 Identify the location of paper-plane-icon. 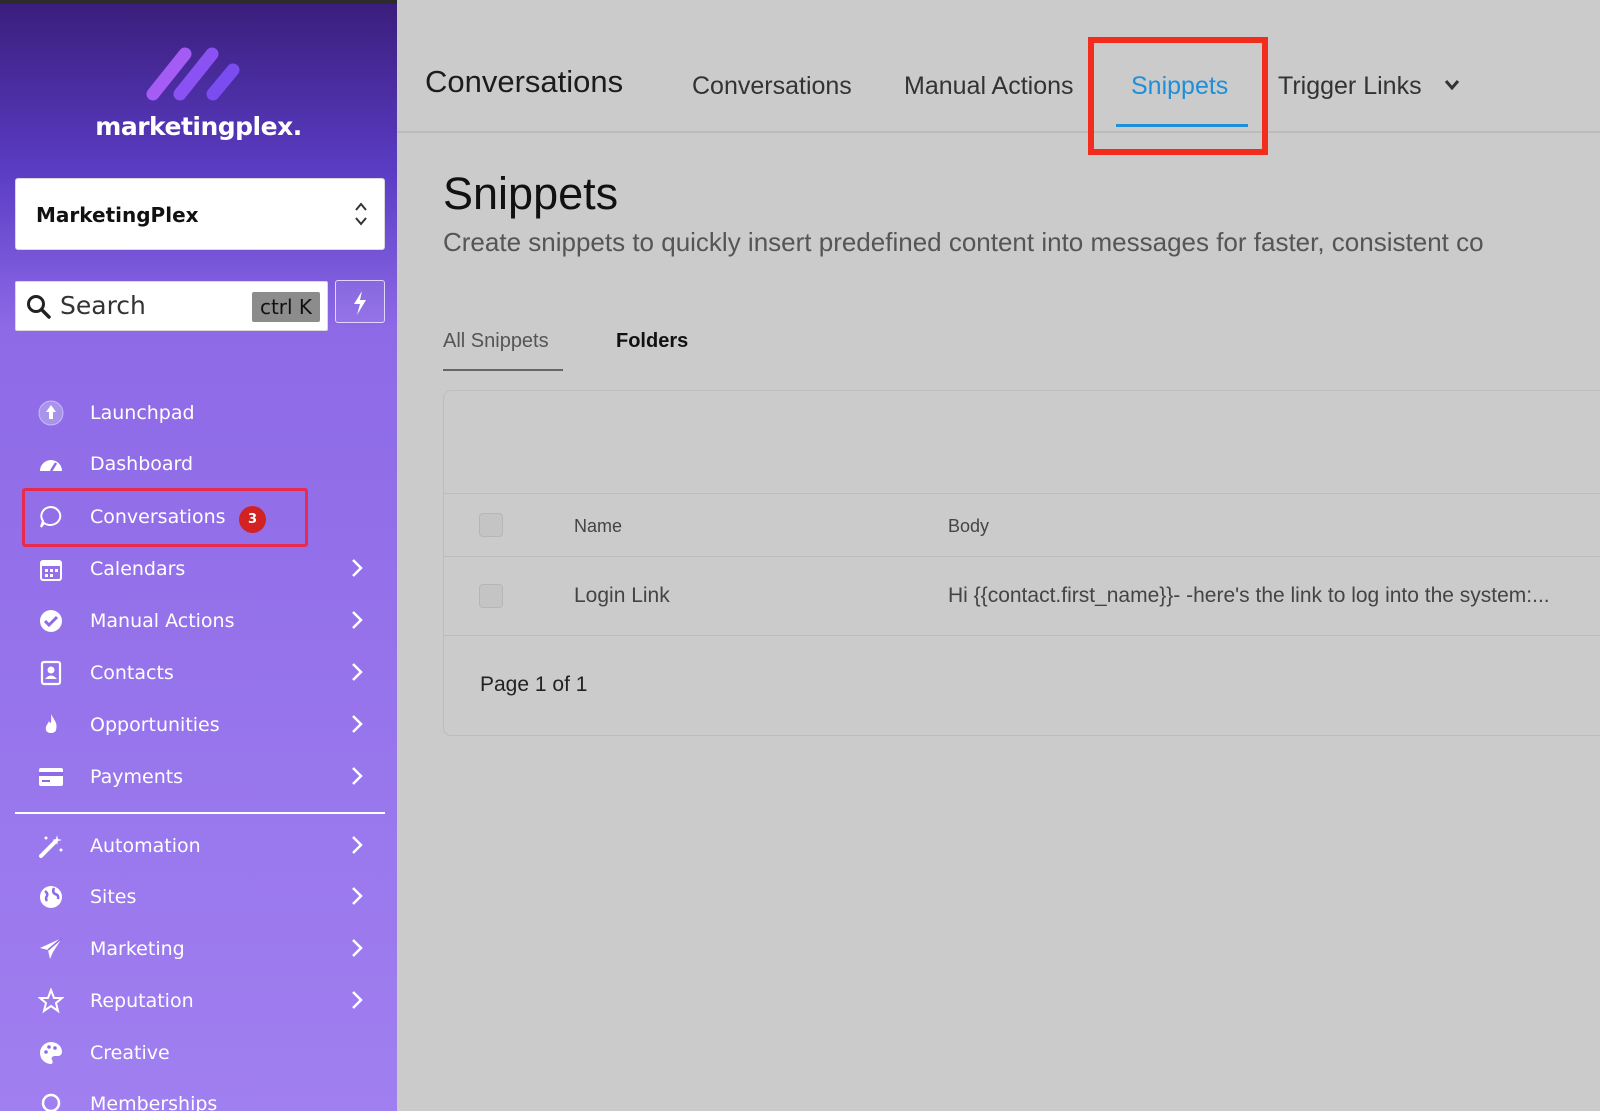
(51, 948).